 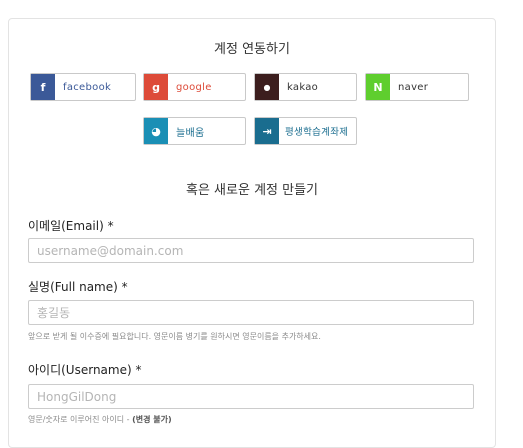 I want to click on email-label: 이메일(Email) *, so click(x=71, y=226).